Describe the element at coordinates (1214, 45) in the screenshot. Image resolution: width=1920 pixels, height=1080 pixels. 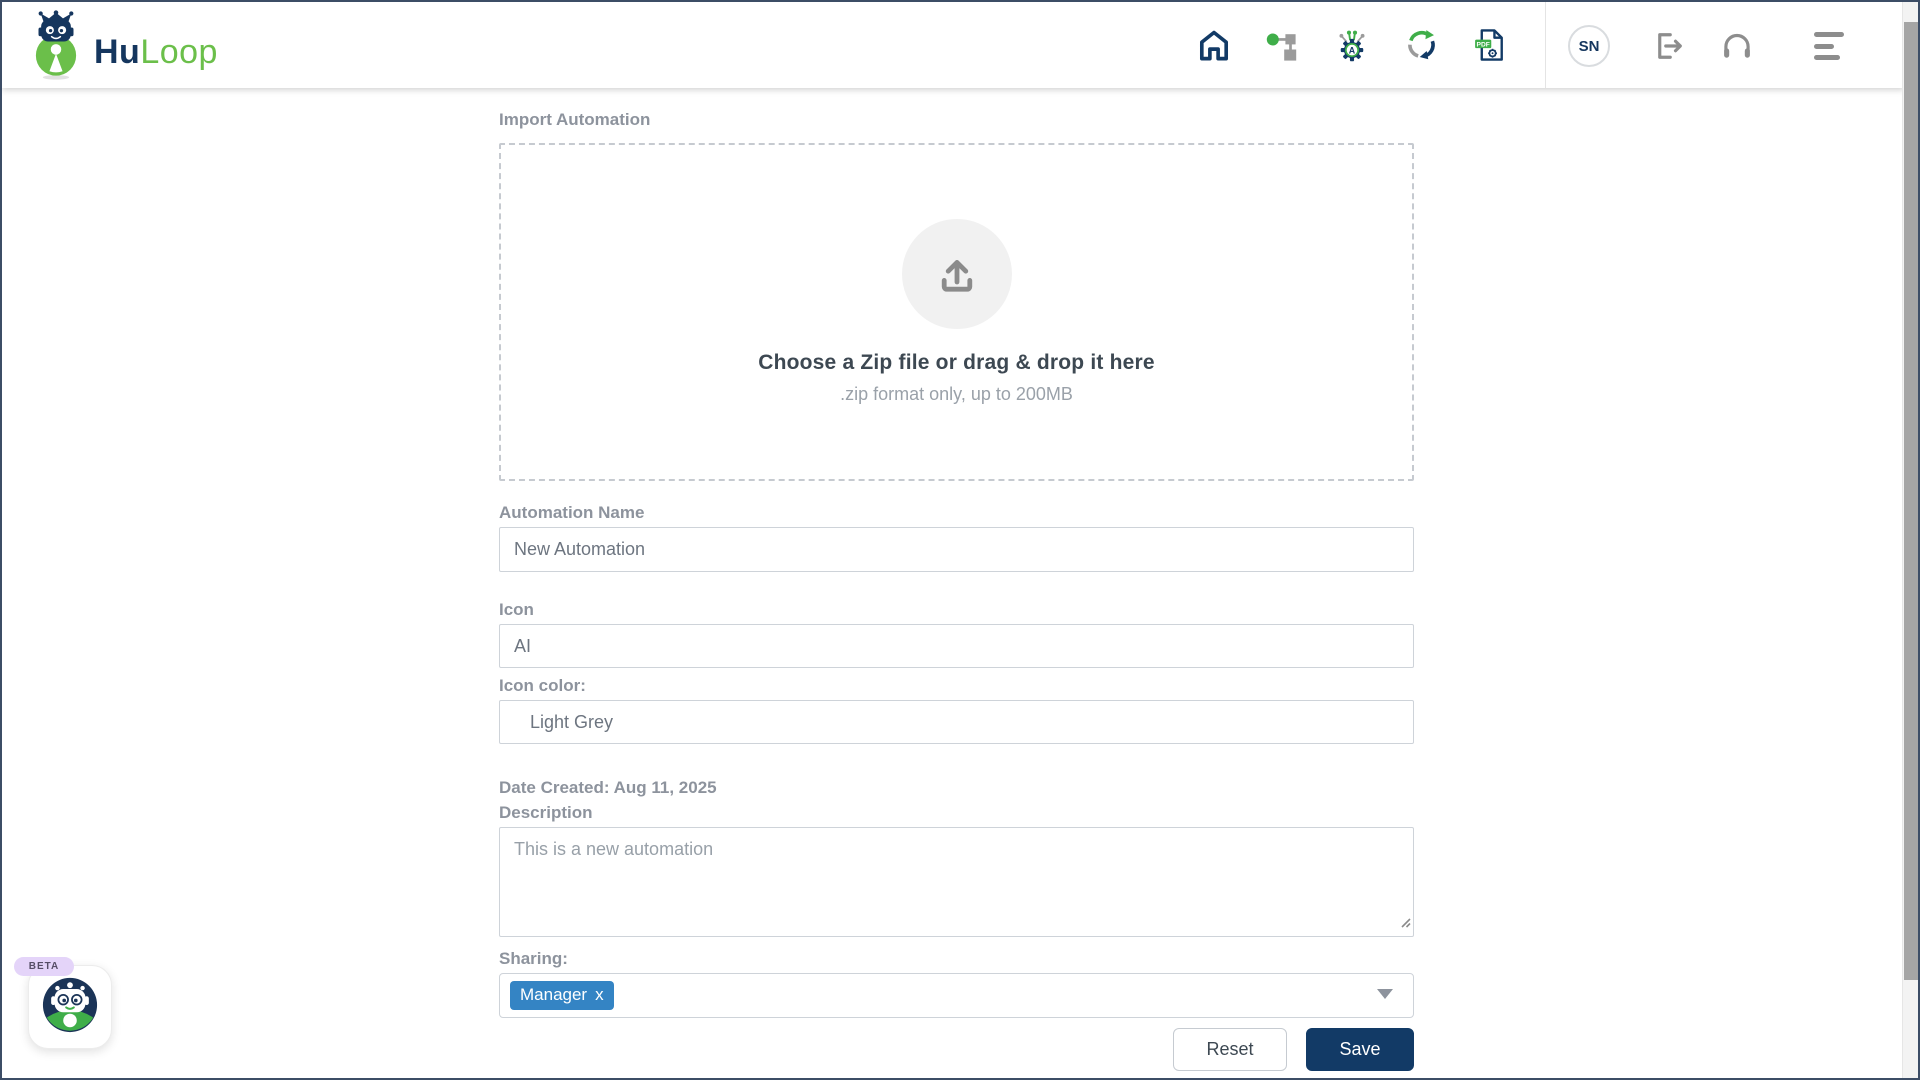
I see `home-icon` at that location.